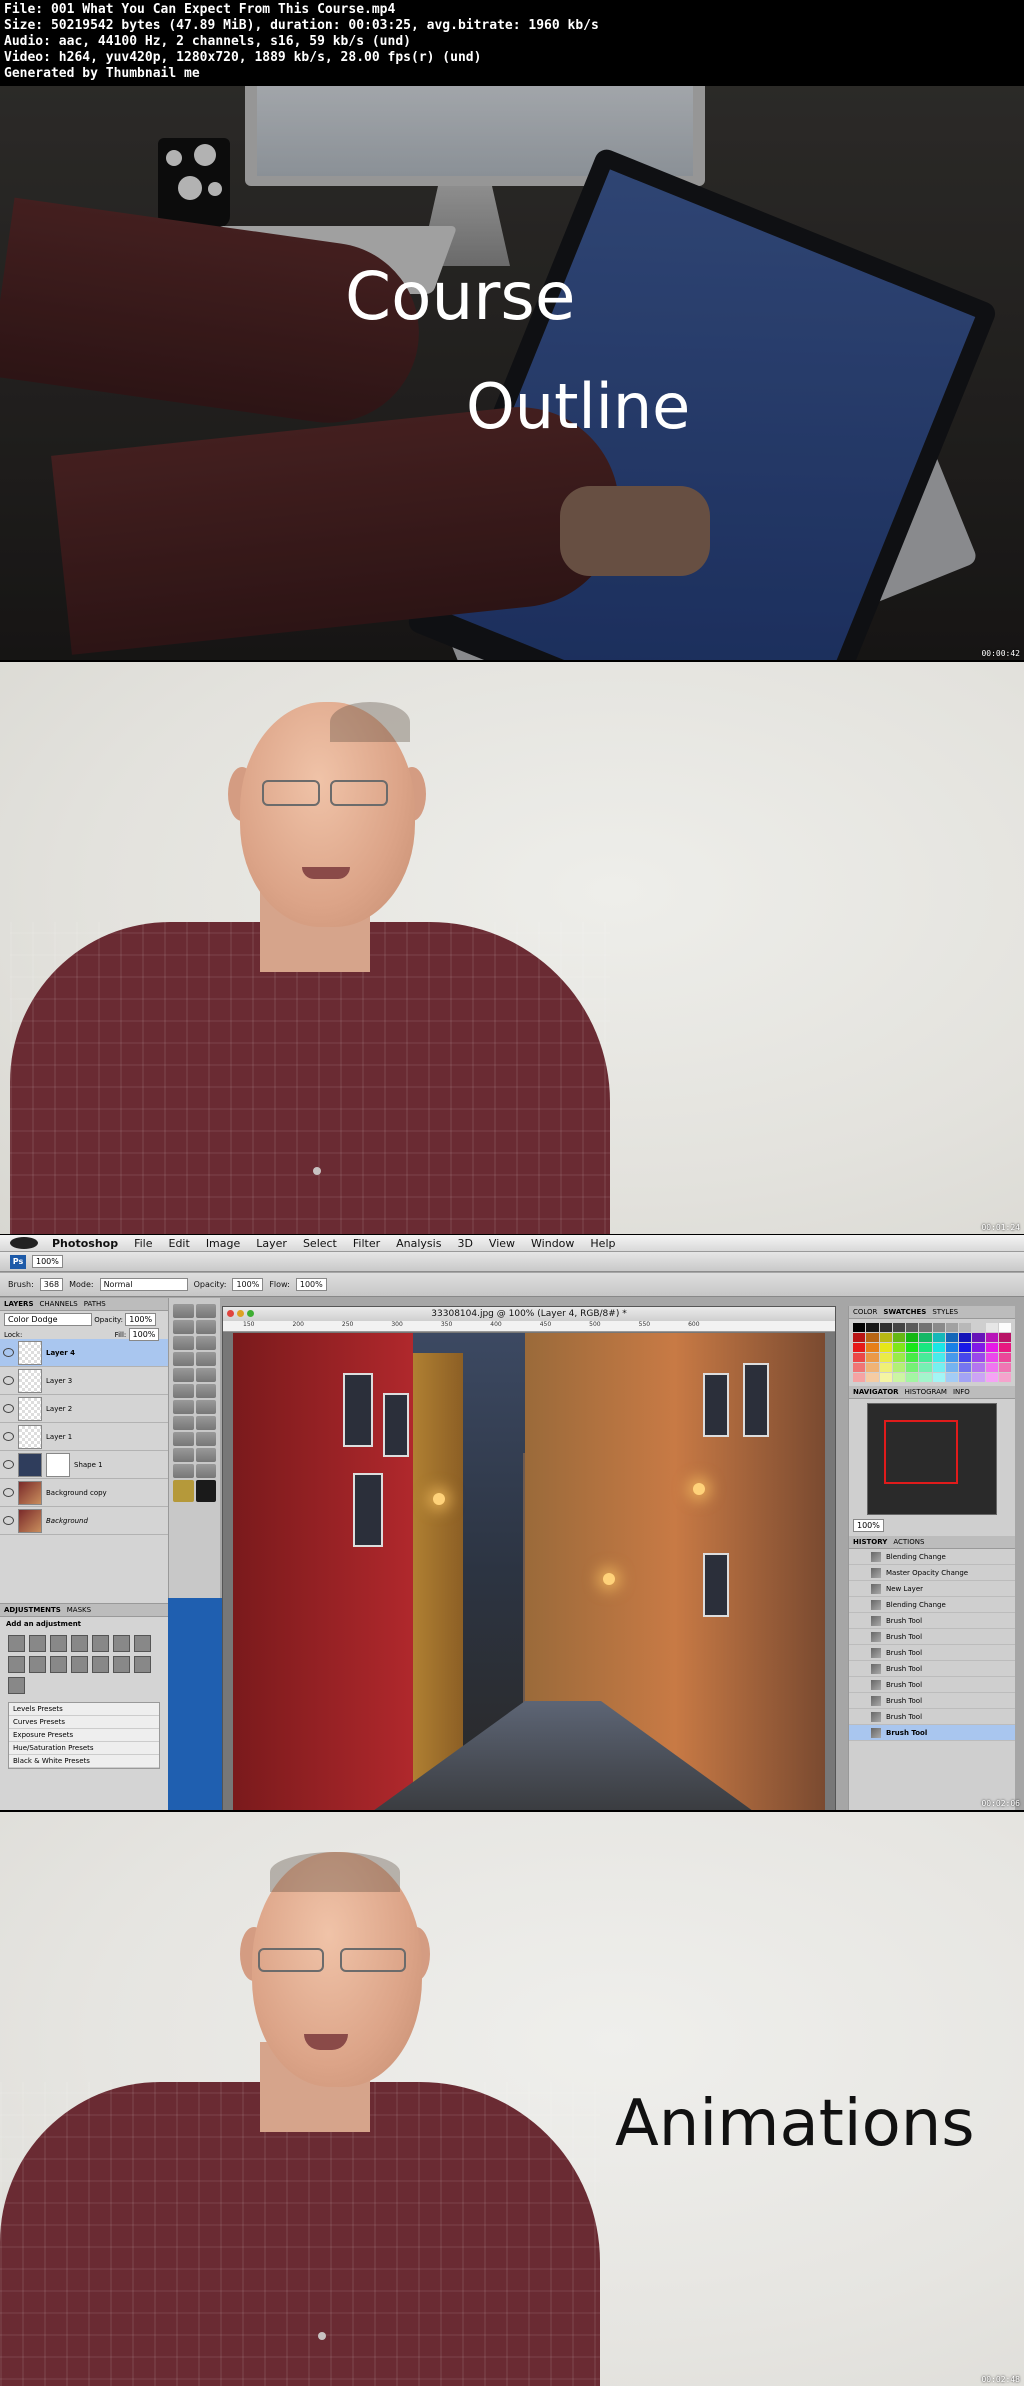 The width and height of the screenshot is (1024, 2386). What do you see at coordinates (121, 1643) in the screenshot?
I see `hue-icon` at bounding box center [121, 1643].